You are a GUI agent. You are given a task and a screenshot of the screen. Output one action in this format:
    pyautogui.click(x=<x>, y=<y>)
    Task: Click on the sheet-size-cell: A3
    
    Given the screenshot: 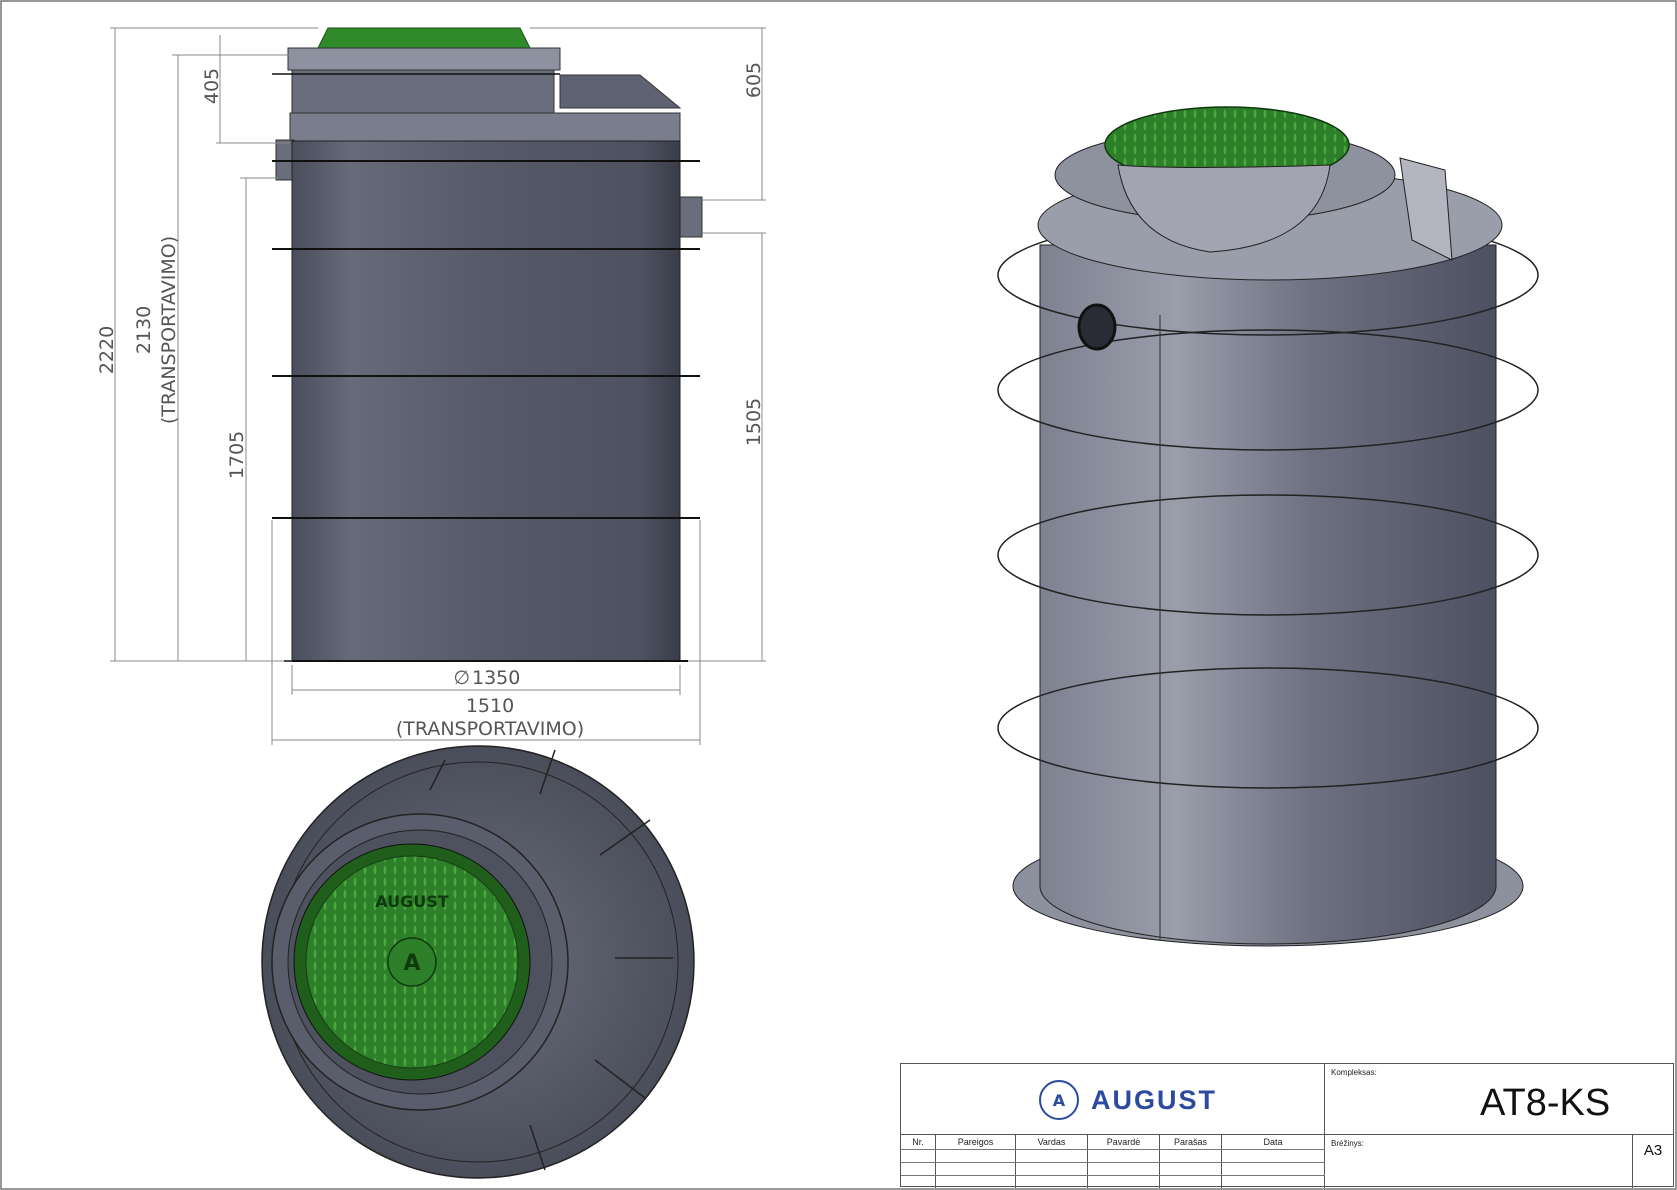 What is the action you would take?
    pyautogui.click(x=1653, y=1161)
    